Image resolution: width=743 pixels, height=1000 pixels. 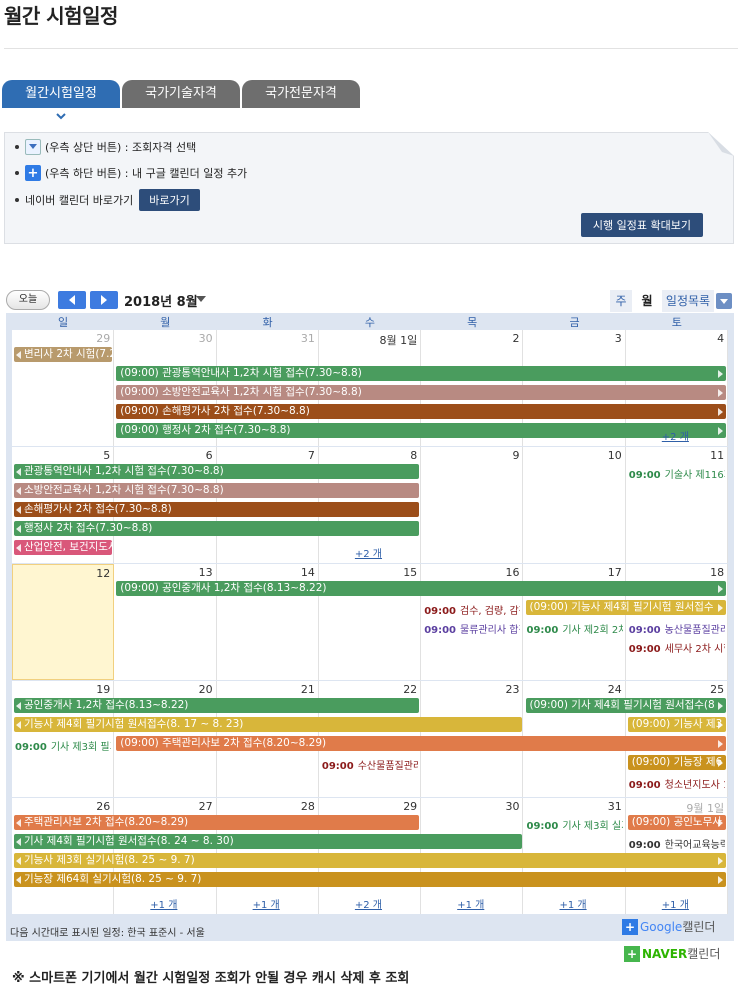 I want to click on weekday-wed: 수, so click(x=369, y=322).